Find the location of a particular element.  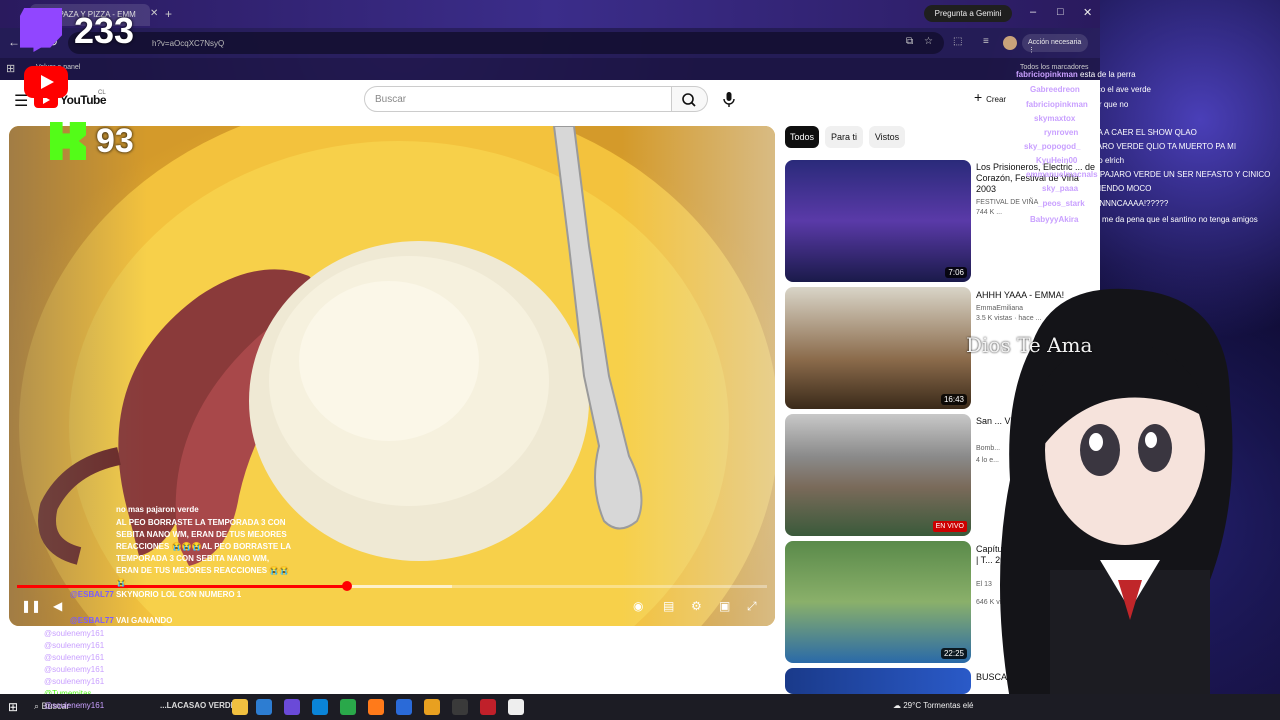

chat-username: _peos_stark is located at coordinates (1061, 203).